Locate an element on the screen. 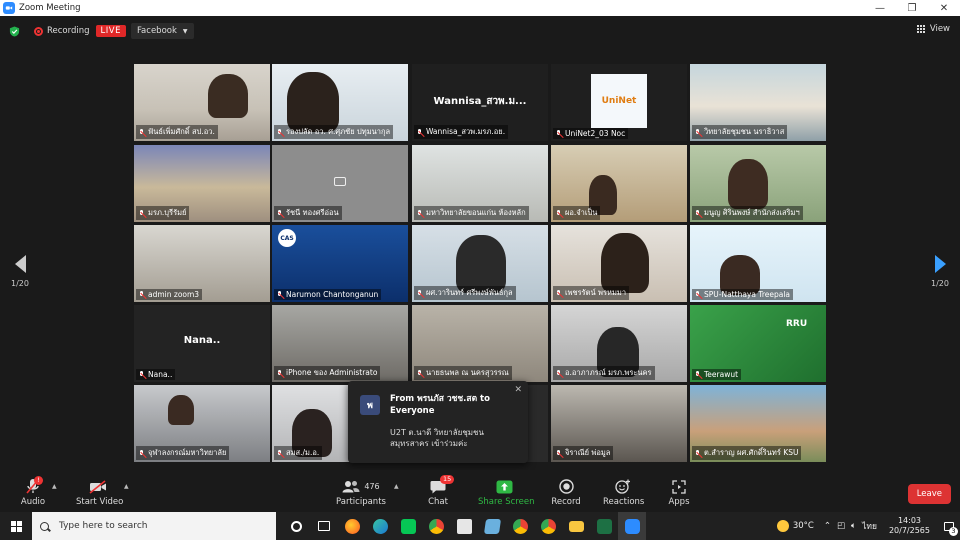  weather-sun-icon is located at coordinates (782, 526).